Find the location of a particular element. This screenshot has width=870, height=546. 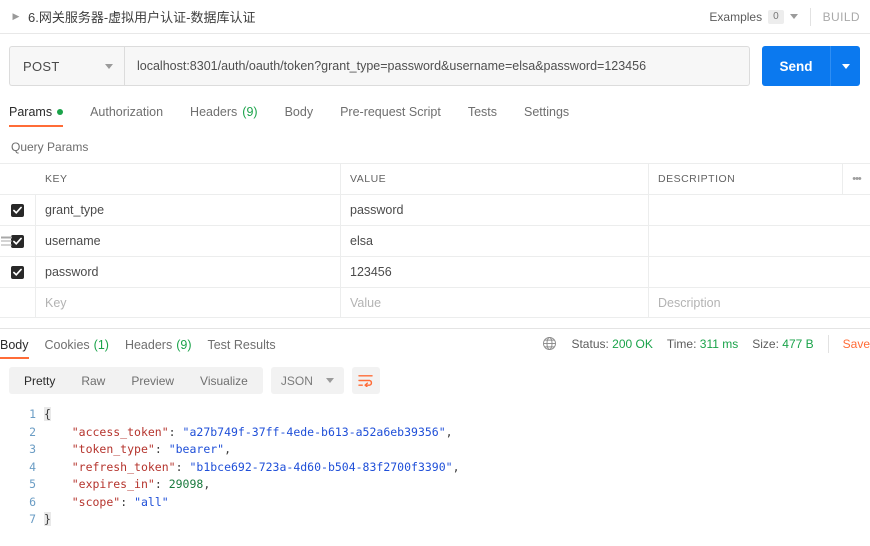

tab-body: Body is located at coordinates (306, 116).